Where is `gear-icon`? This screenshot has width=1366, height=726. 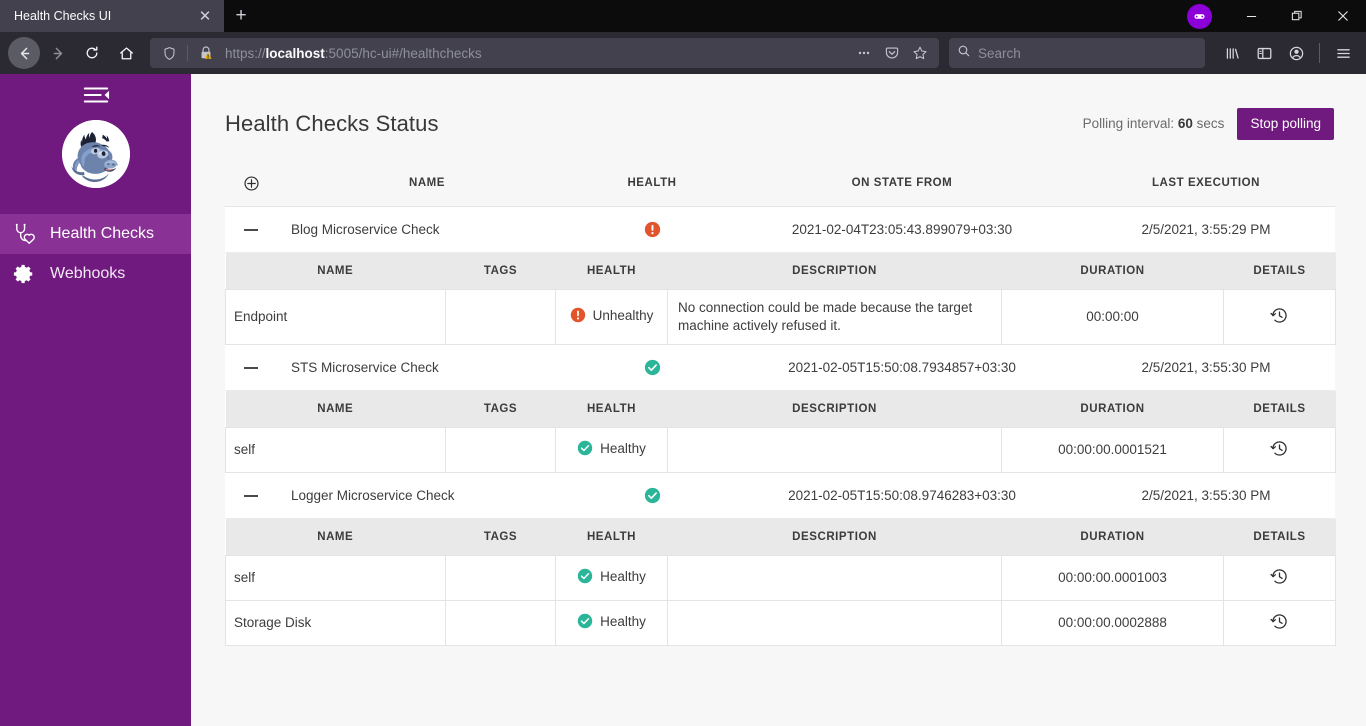
gear-icon is located at coordinates (24, 274).